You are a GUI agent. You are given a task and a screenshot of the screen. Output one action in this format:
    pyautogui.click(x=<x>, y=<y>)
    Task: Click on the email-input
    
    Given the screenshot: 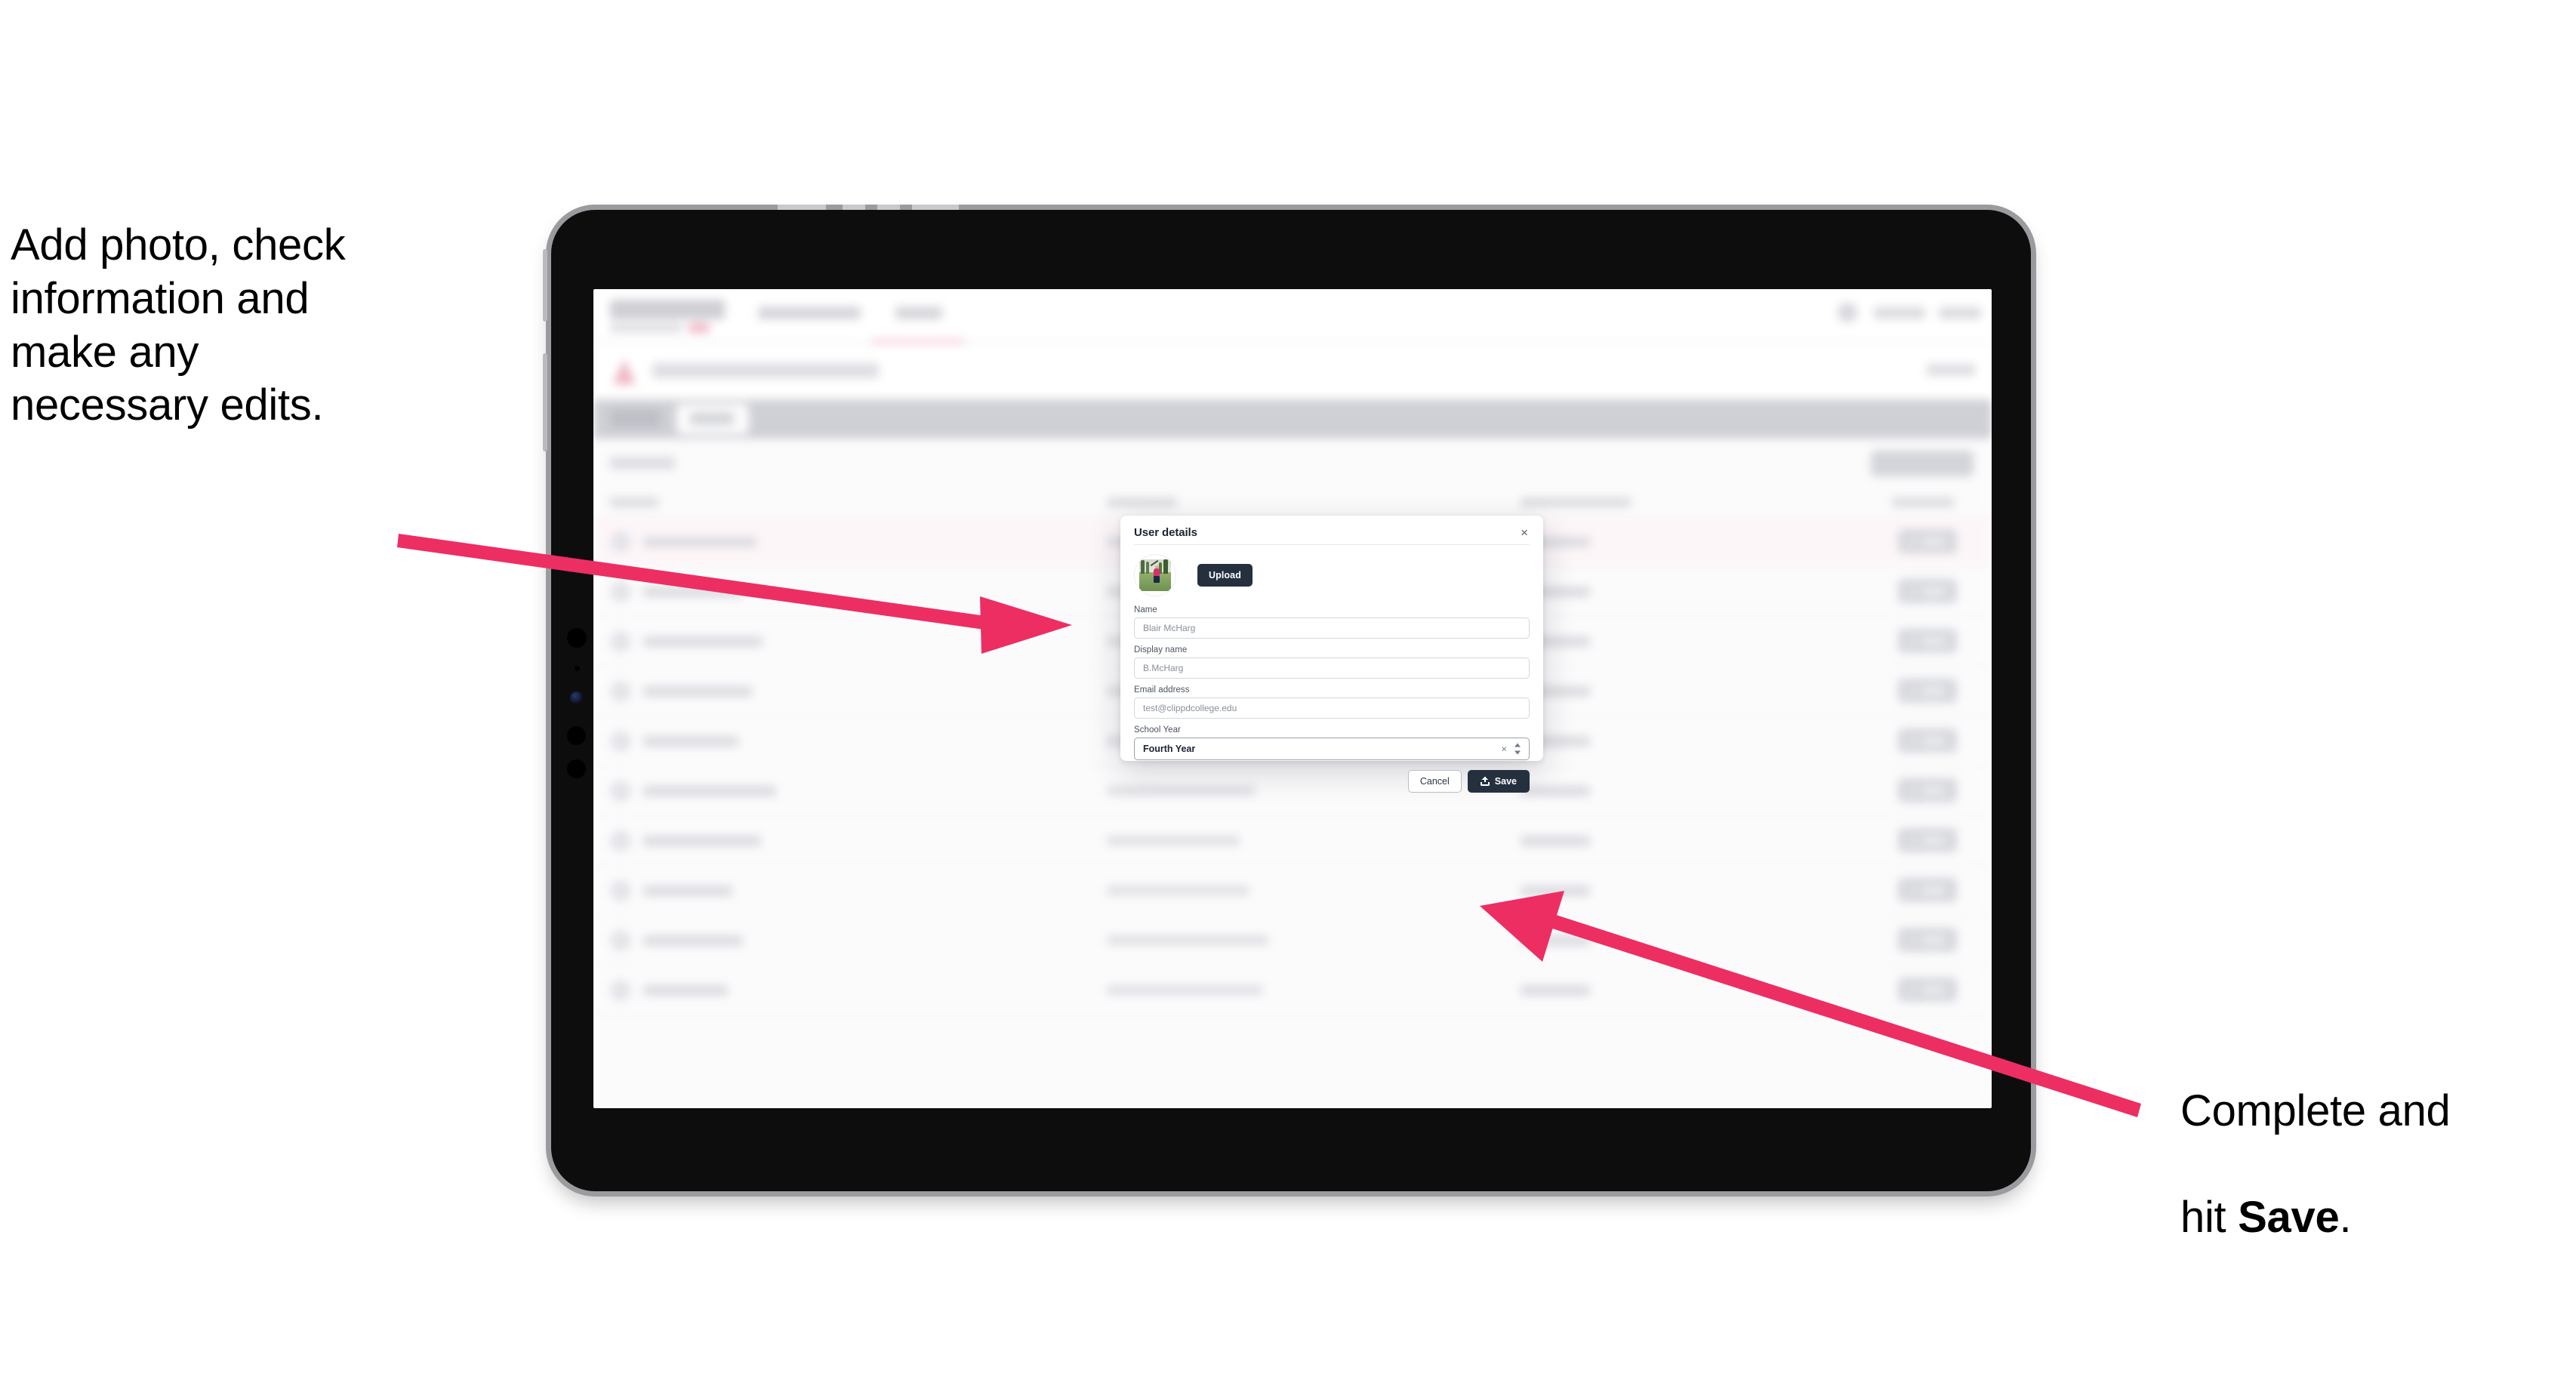 What is the action you would take?
    pyautogui.click(x=1332, y=708)
    